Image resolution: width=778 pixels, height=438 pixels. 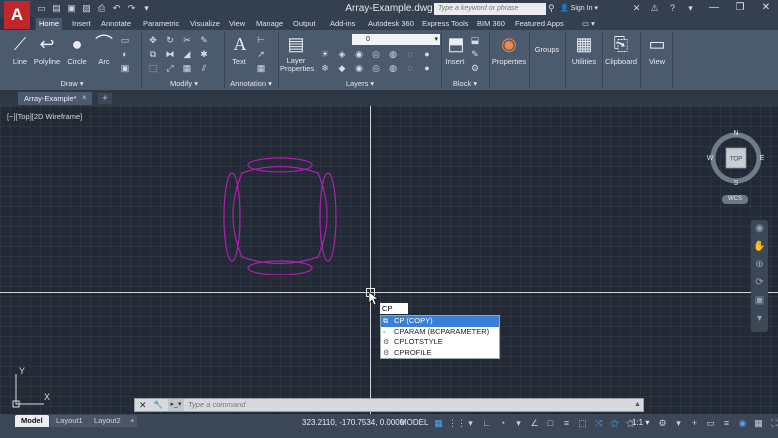 I want to click on compass-east: E, so click(x=762, y=158).